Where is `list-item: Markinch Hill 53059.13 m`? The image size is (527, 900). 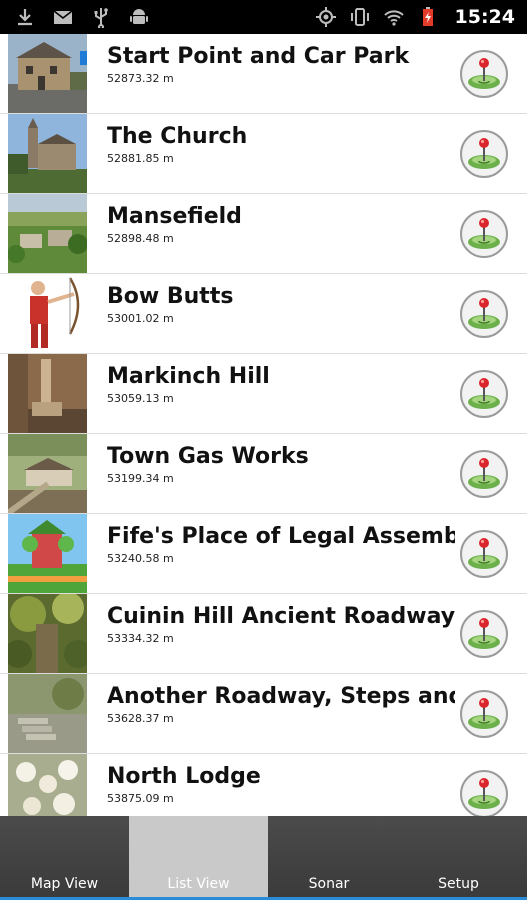 list-item: Markinch Hill 53059.13 m is located at coordinates (263, 394).